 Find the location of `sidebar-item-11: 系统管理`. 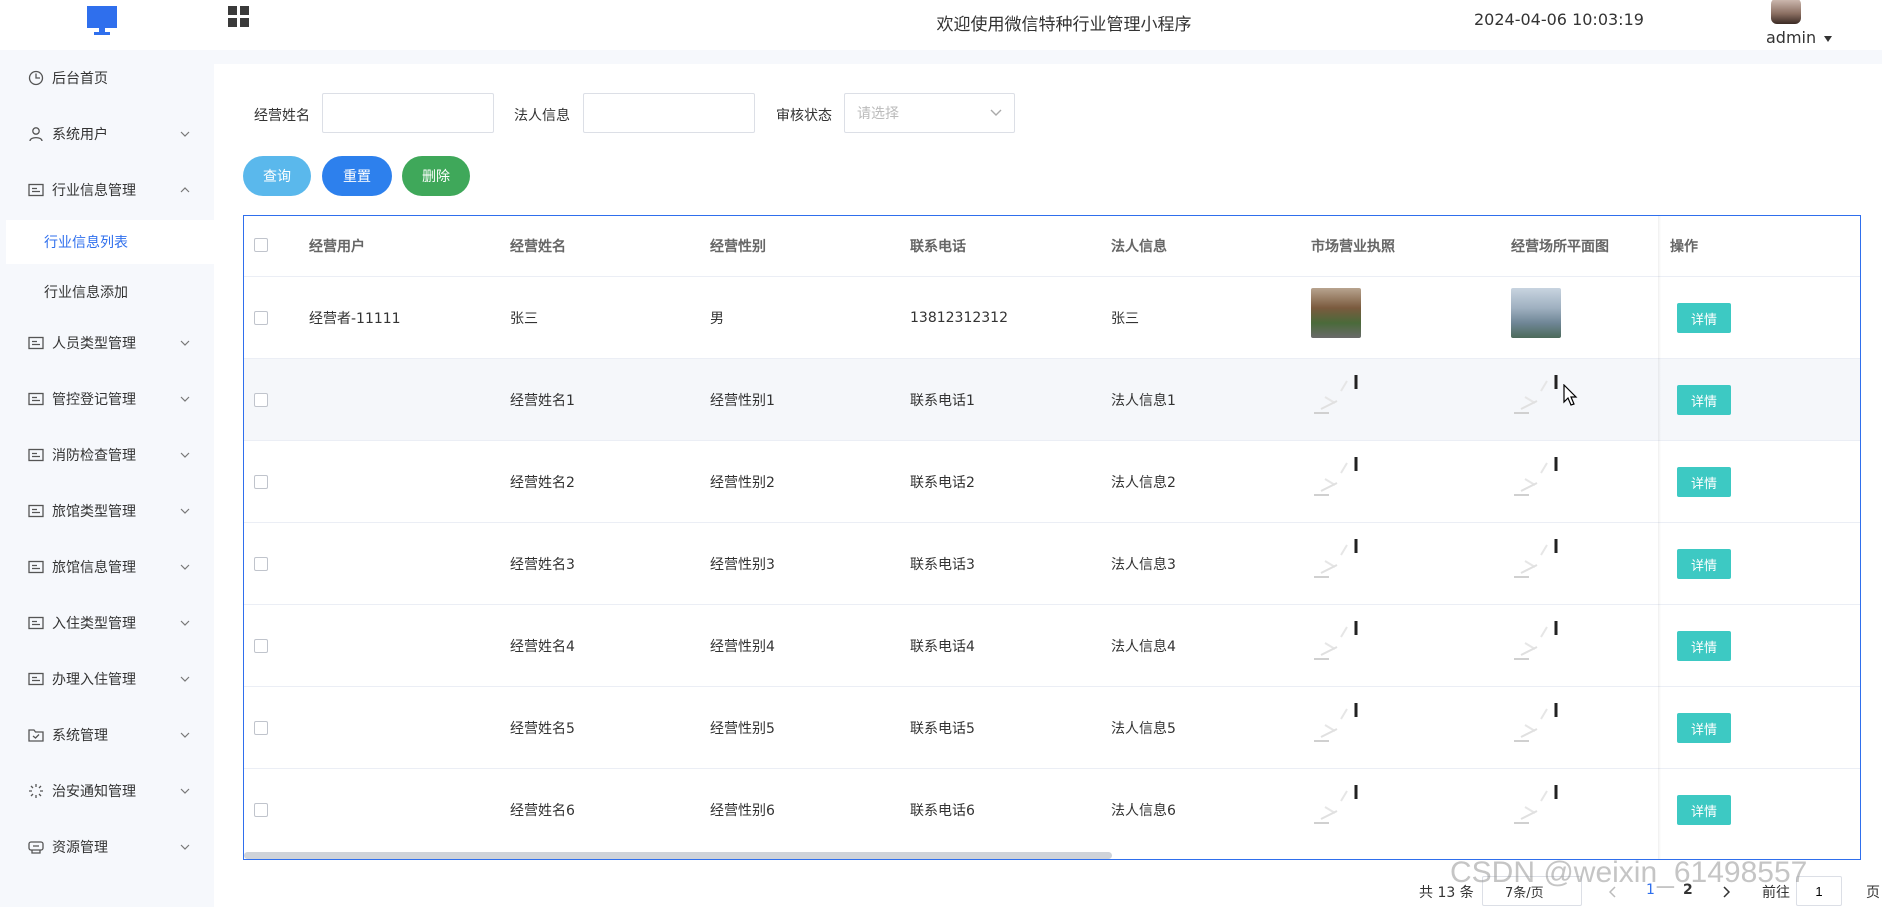

sidebar-item-11: 系统管理 is located at coordinates (107, 735).